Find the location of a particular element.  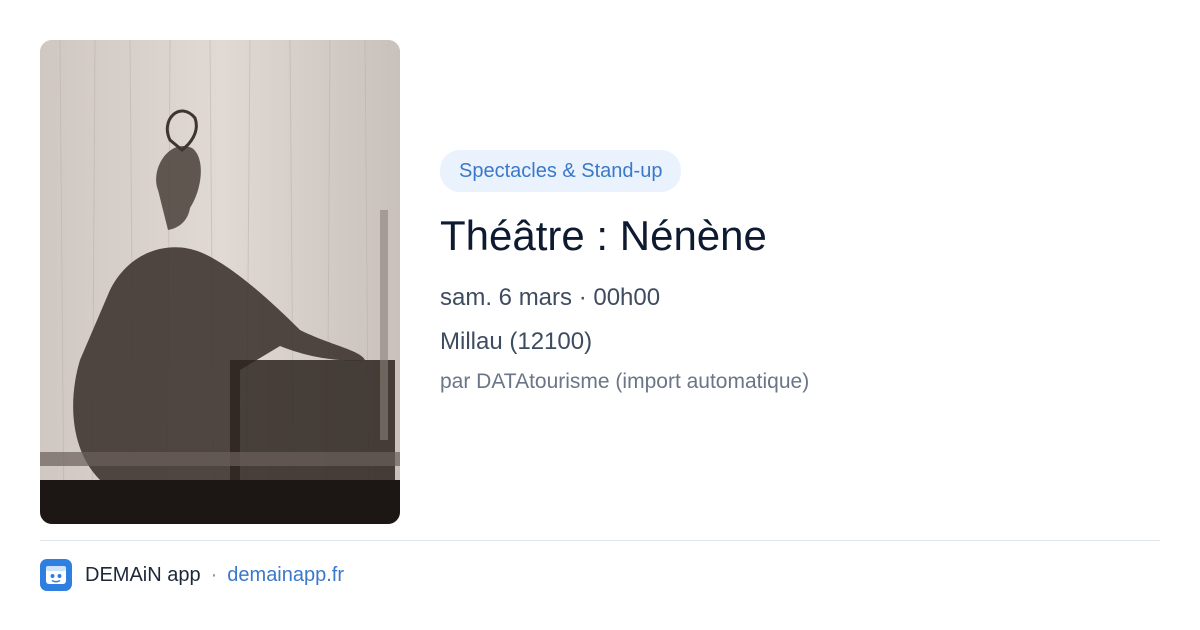

app-logo-icon is located at coordinates (56, 575).